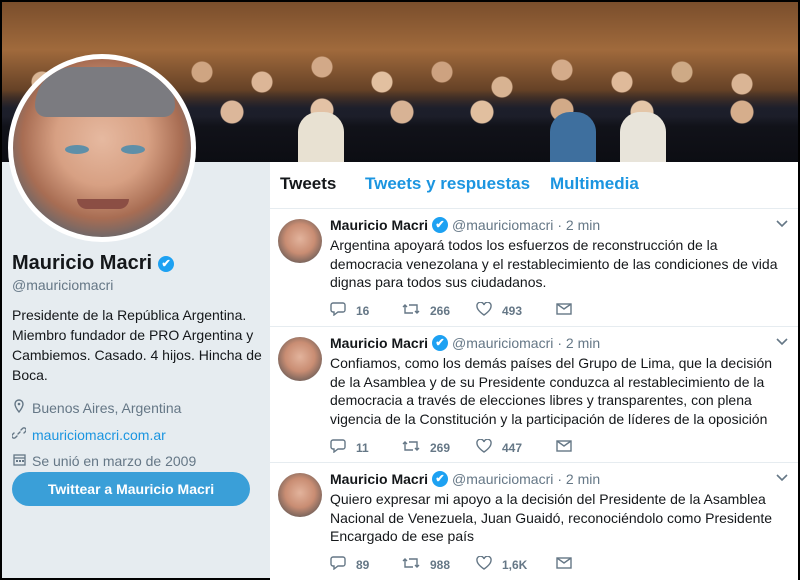 This screenshot has width=800, height=580. Describe the element at coordinates (107, 407) in the screenshot. I see `profile-location: Buenos Aires, Argentina` at that location.